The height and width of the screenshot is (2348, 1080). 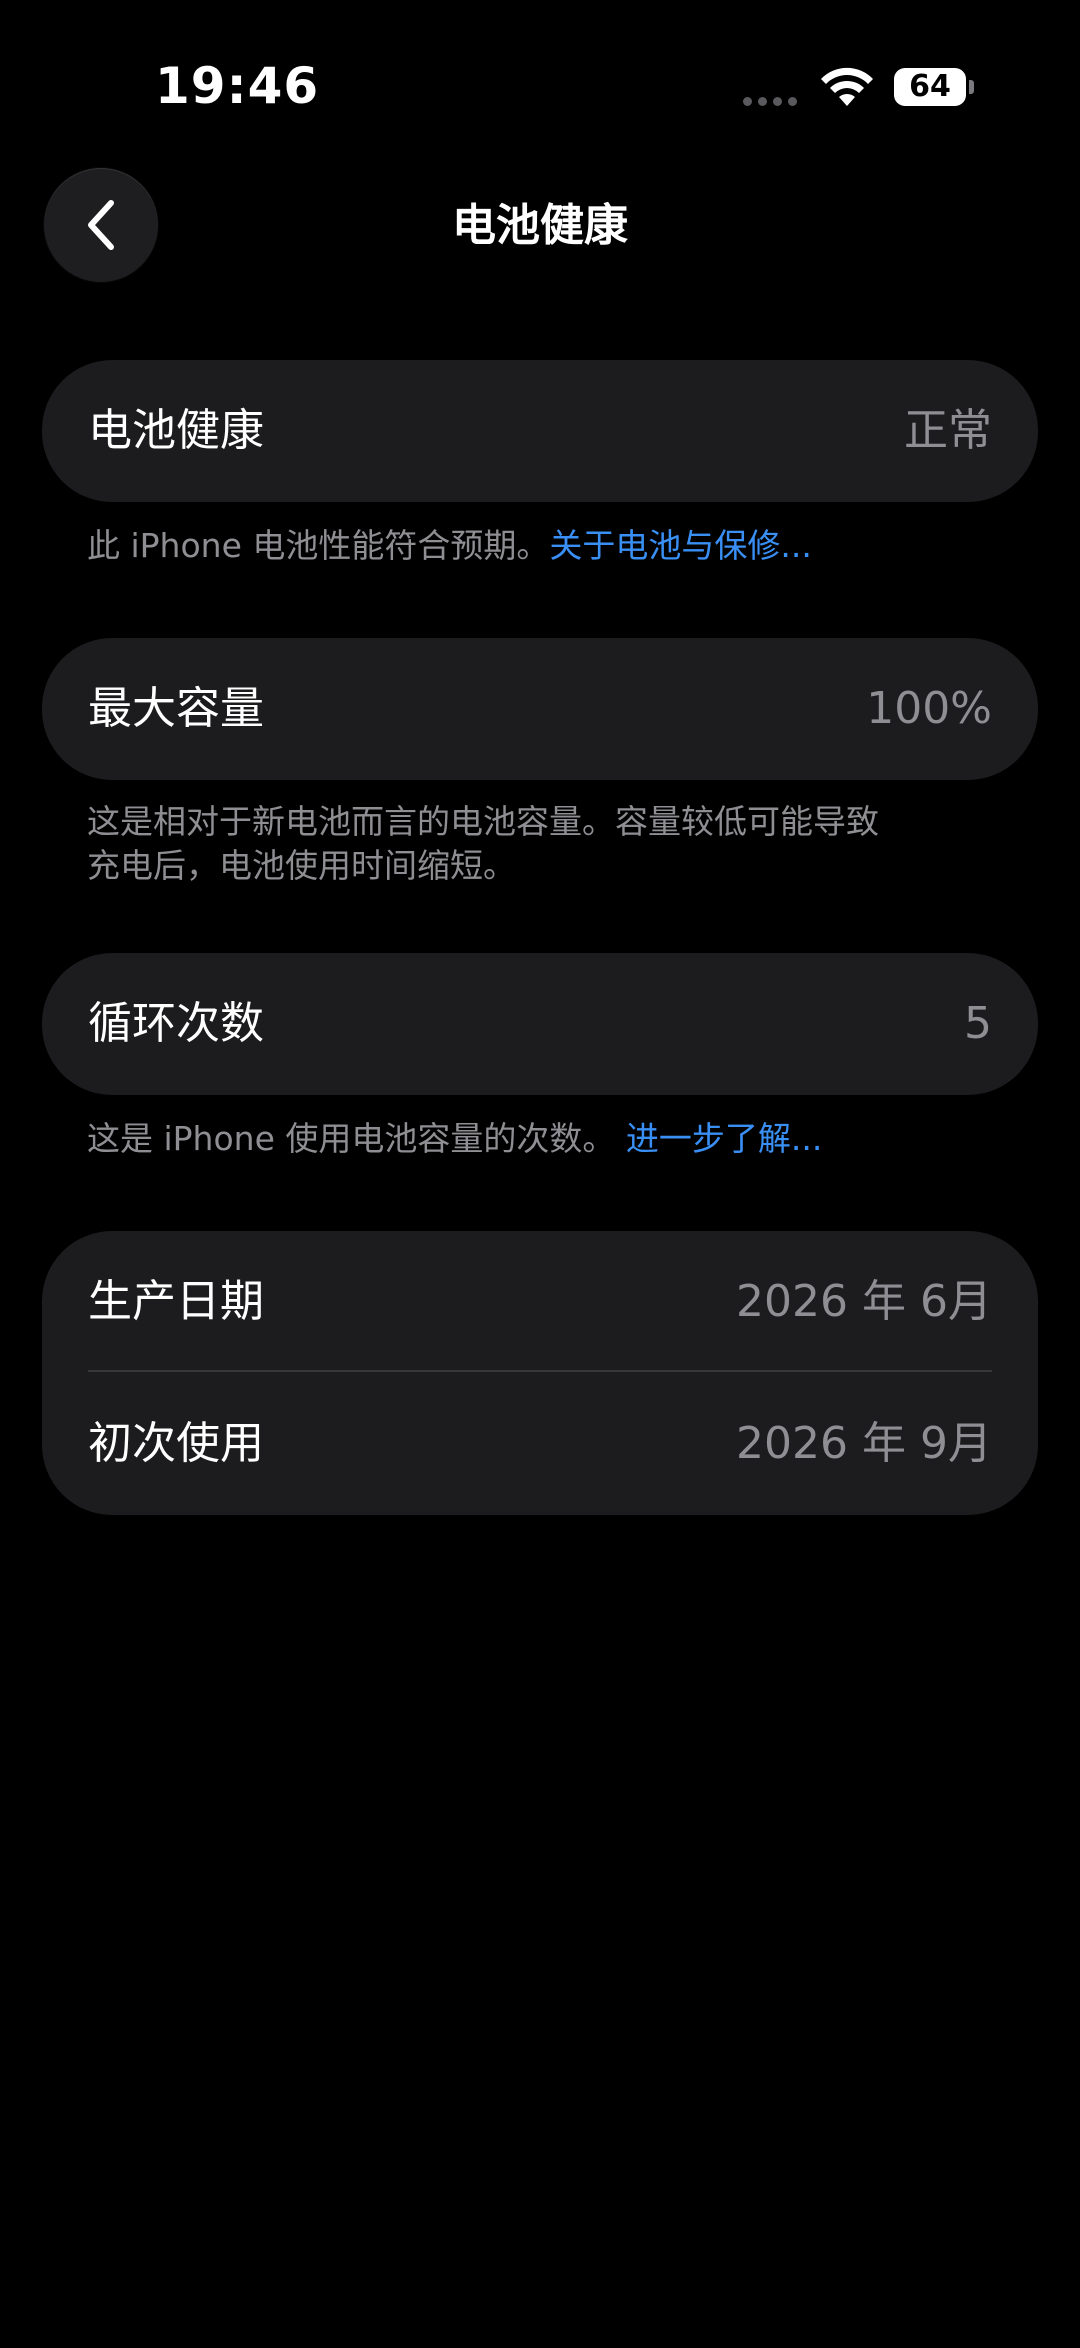 What do you see at coordinates (864, 1443) in the screenshot?
I see `first-use-value: 2026 年 9月` at bounding box center [864, 1443].